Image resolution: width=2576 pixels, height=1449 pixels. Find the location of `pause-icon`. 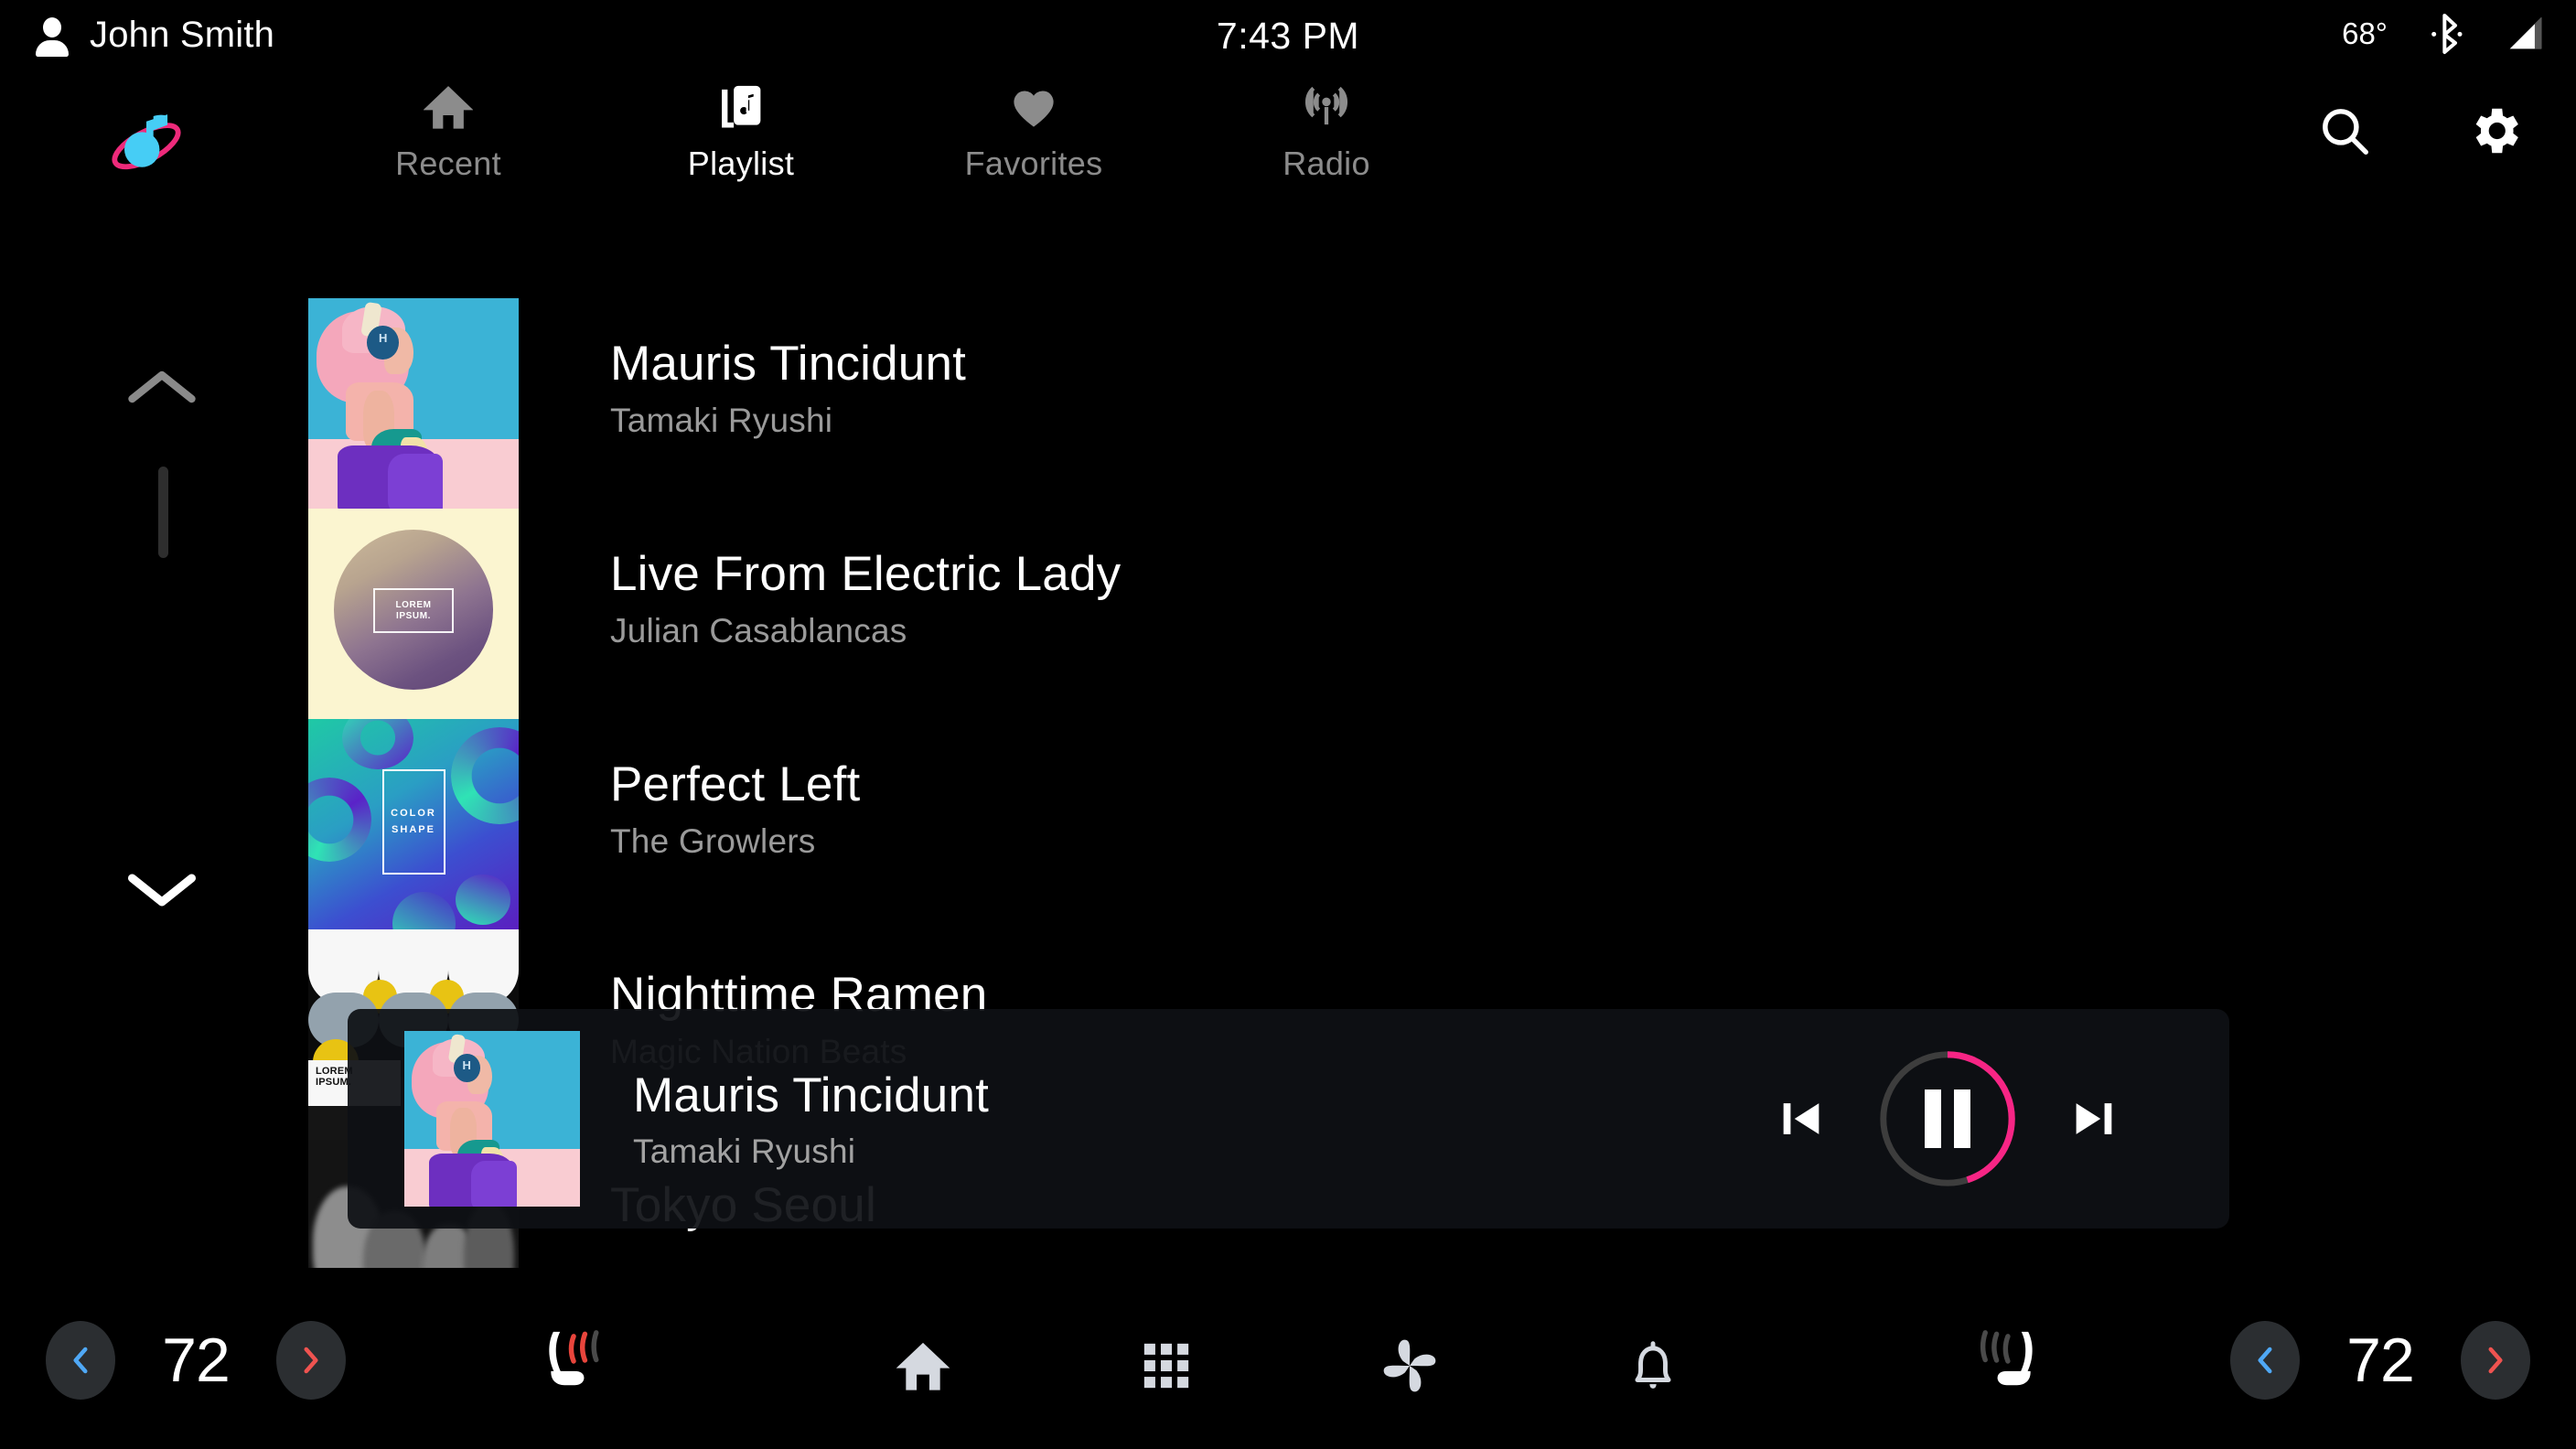

pause-icon is located at coordinates (1948, 1119).